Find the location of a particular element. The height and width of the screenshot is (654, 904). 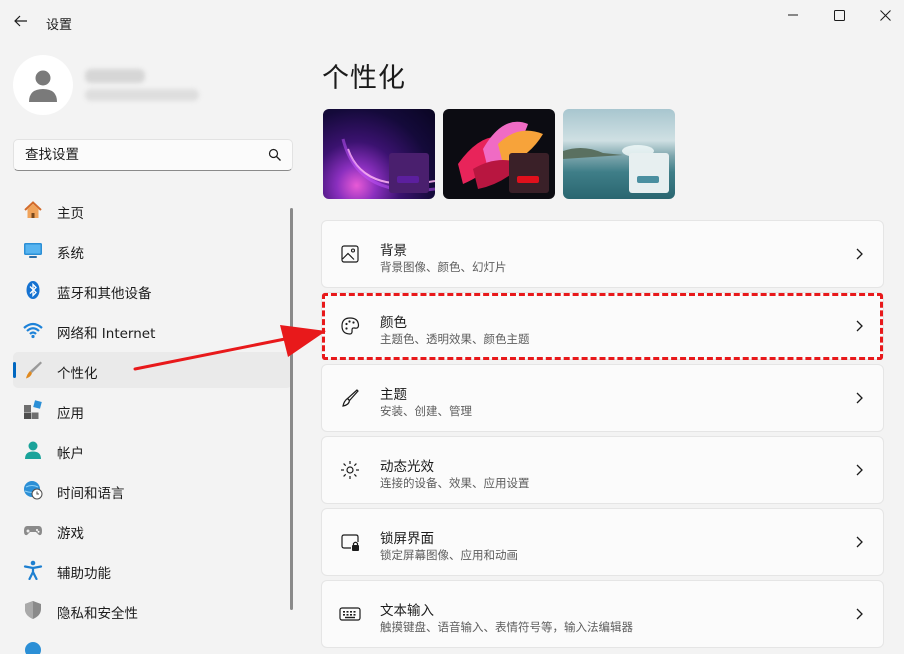

minimize-icon is located at coordinates (793, 15).